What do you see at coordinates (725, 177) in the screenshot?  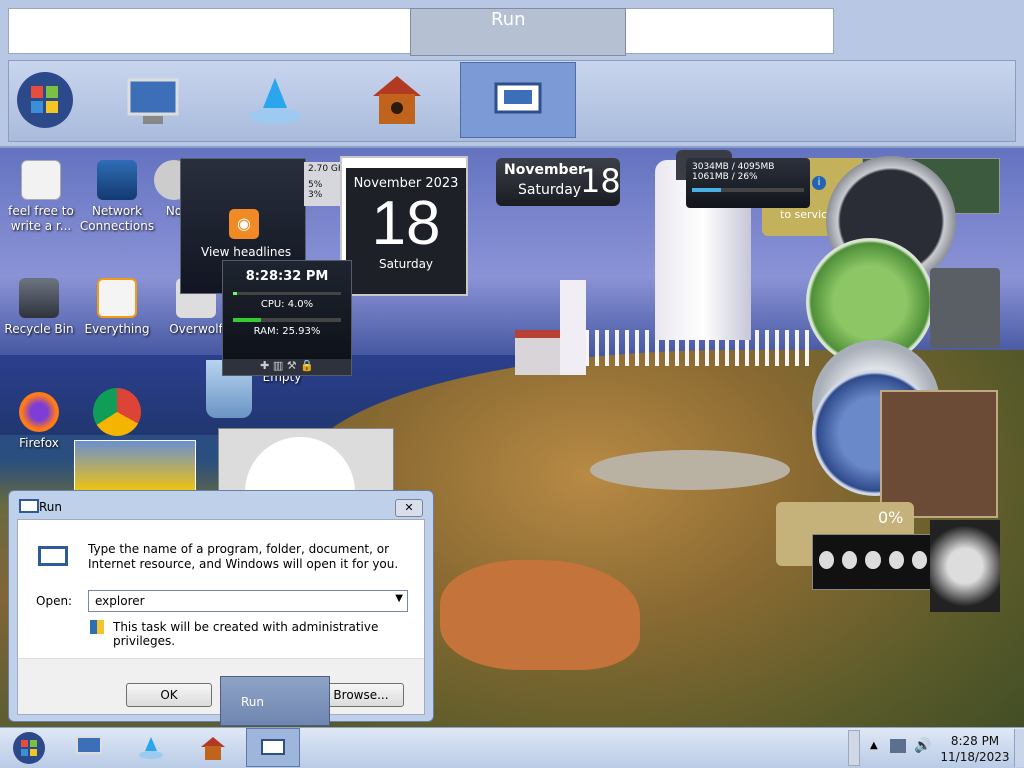 I see `memory-line2: 1061MB / 26%` at bounding box center [725, 177].